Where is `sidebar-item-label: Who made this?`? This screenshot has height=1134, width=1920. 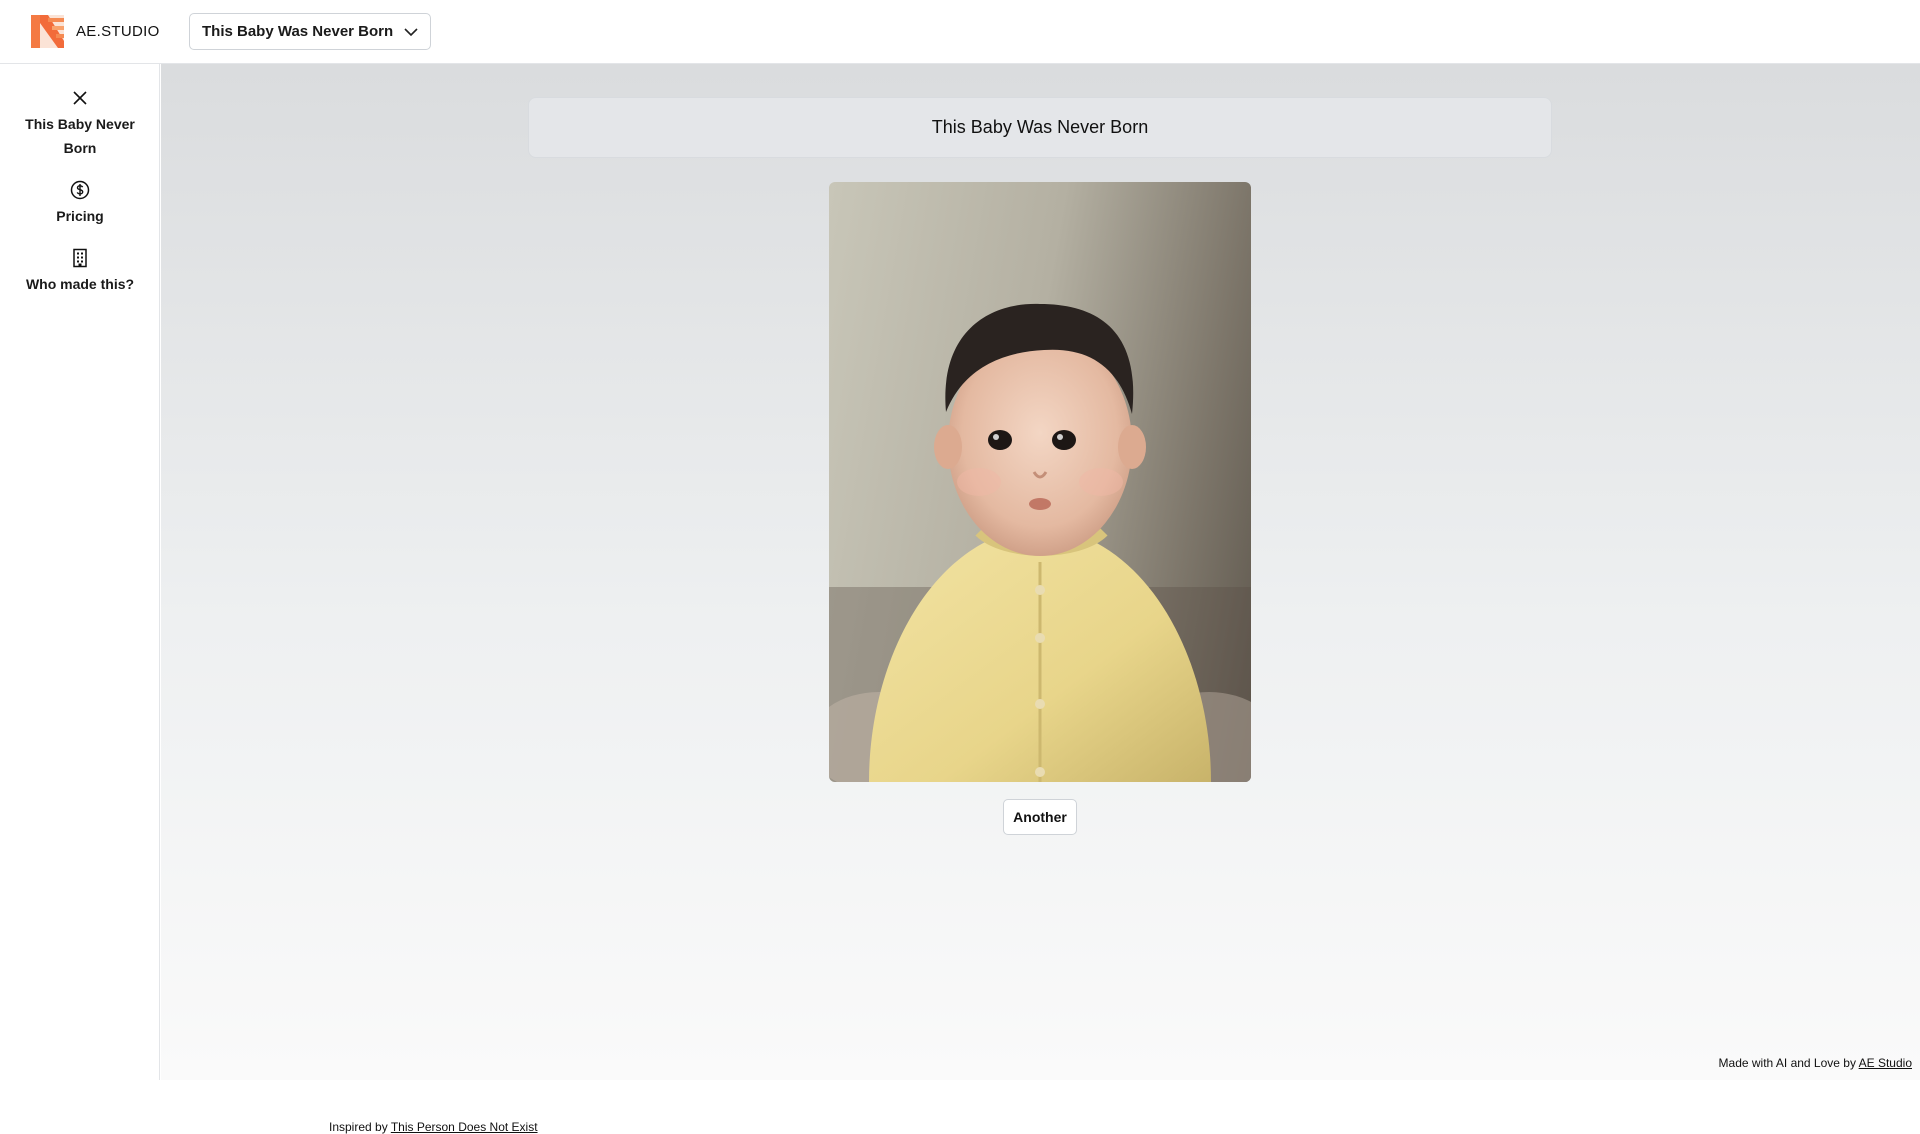
sidebar-item-label: Who made this? is located at coordinates (80, 284).